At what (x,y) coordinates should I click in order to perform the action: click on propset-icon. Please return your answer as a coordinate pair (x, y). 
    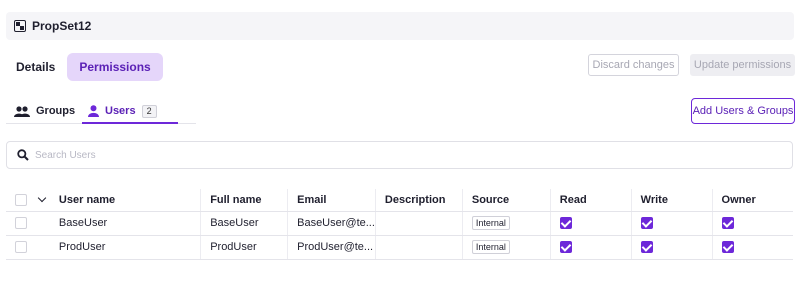
    Looking at the image, I should click on (20, 26).